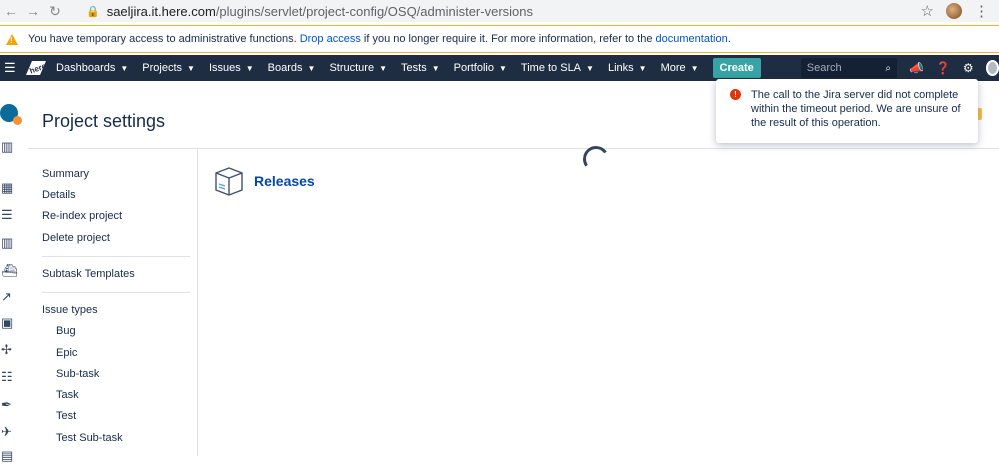  What do you see at coordinates (9, 405) in the screenshot?
I see `feather-icon: ✒` at bounding box center [9, 405].